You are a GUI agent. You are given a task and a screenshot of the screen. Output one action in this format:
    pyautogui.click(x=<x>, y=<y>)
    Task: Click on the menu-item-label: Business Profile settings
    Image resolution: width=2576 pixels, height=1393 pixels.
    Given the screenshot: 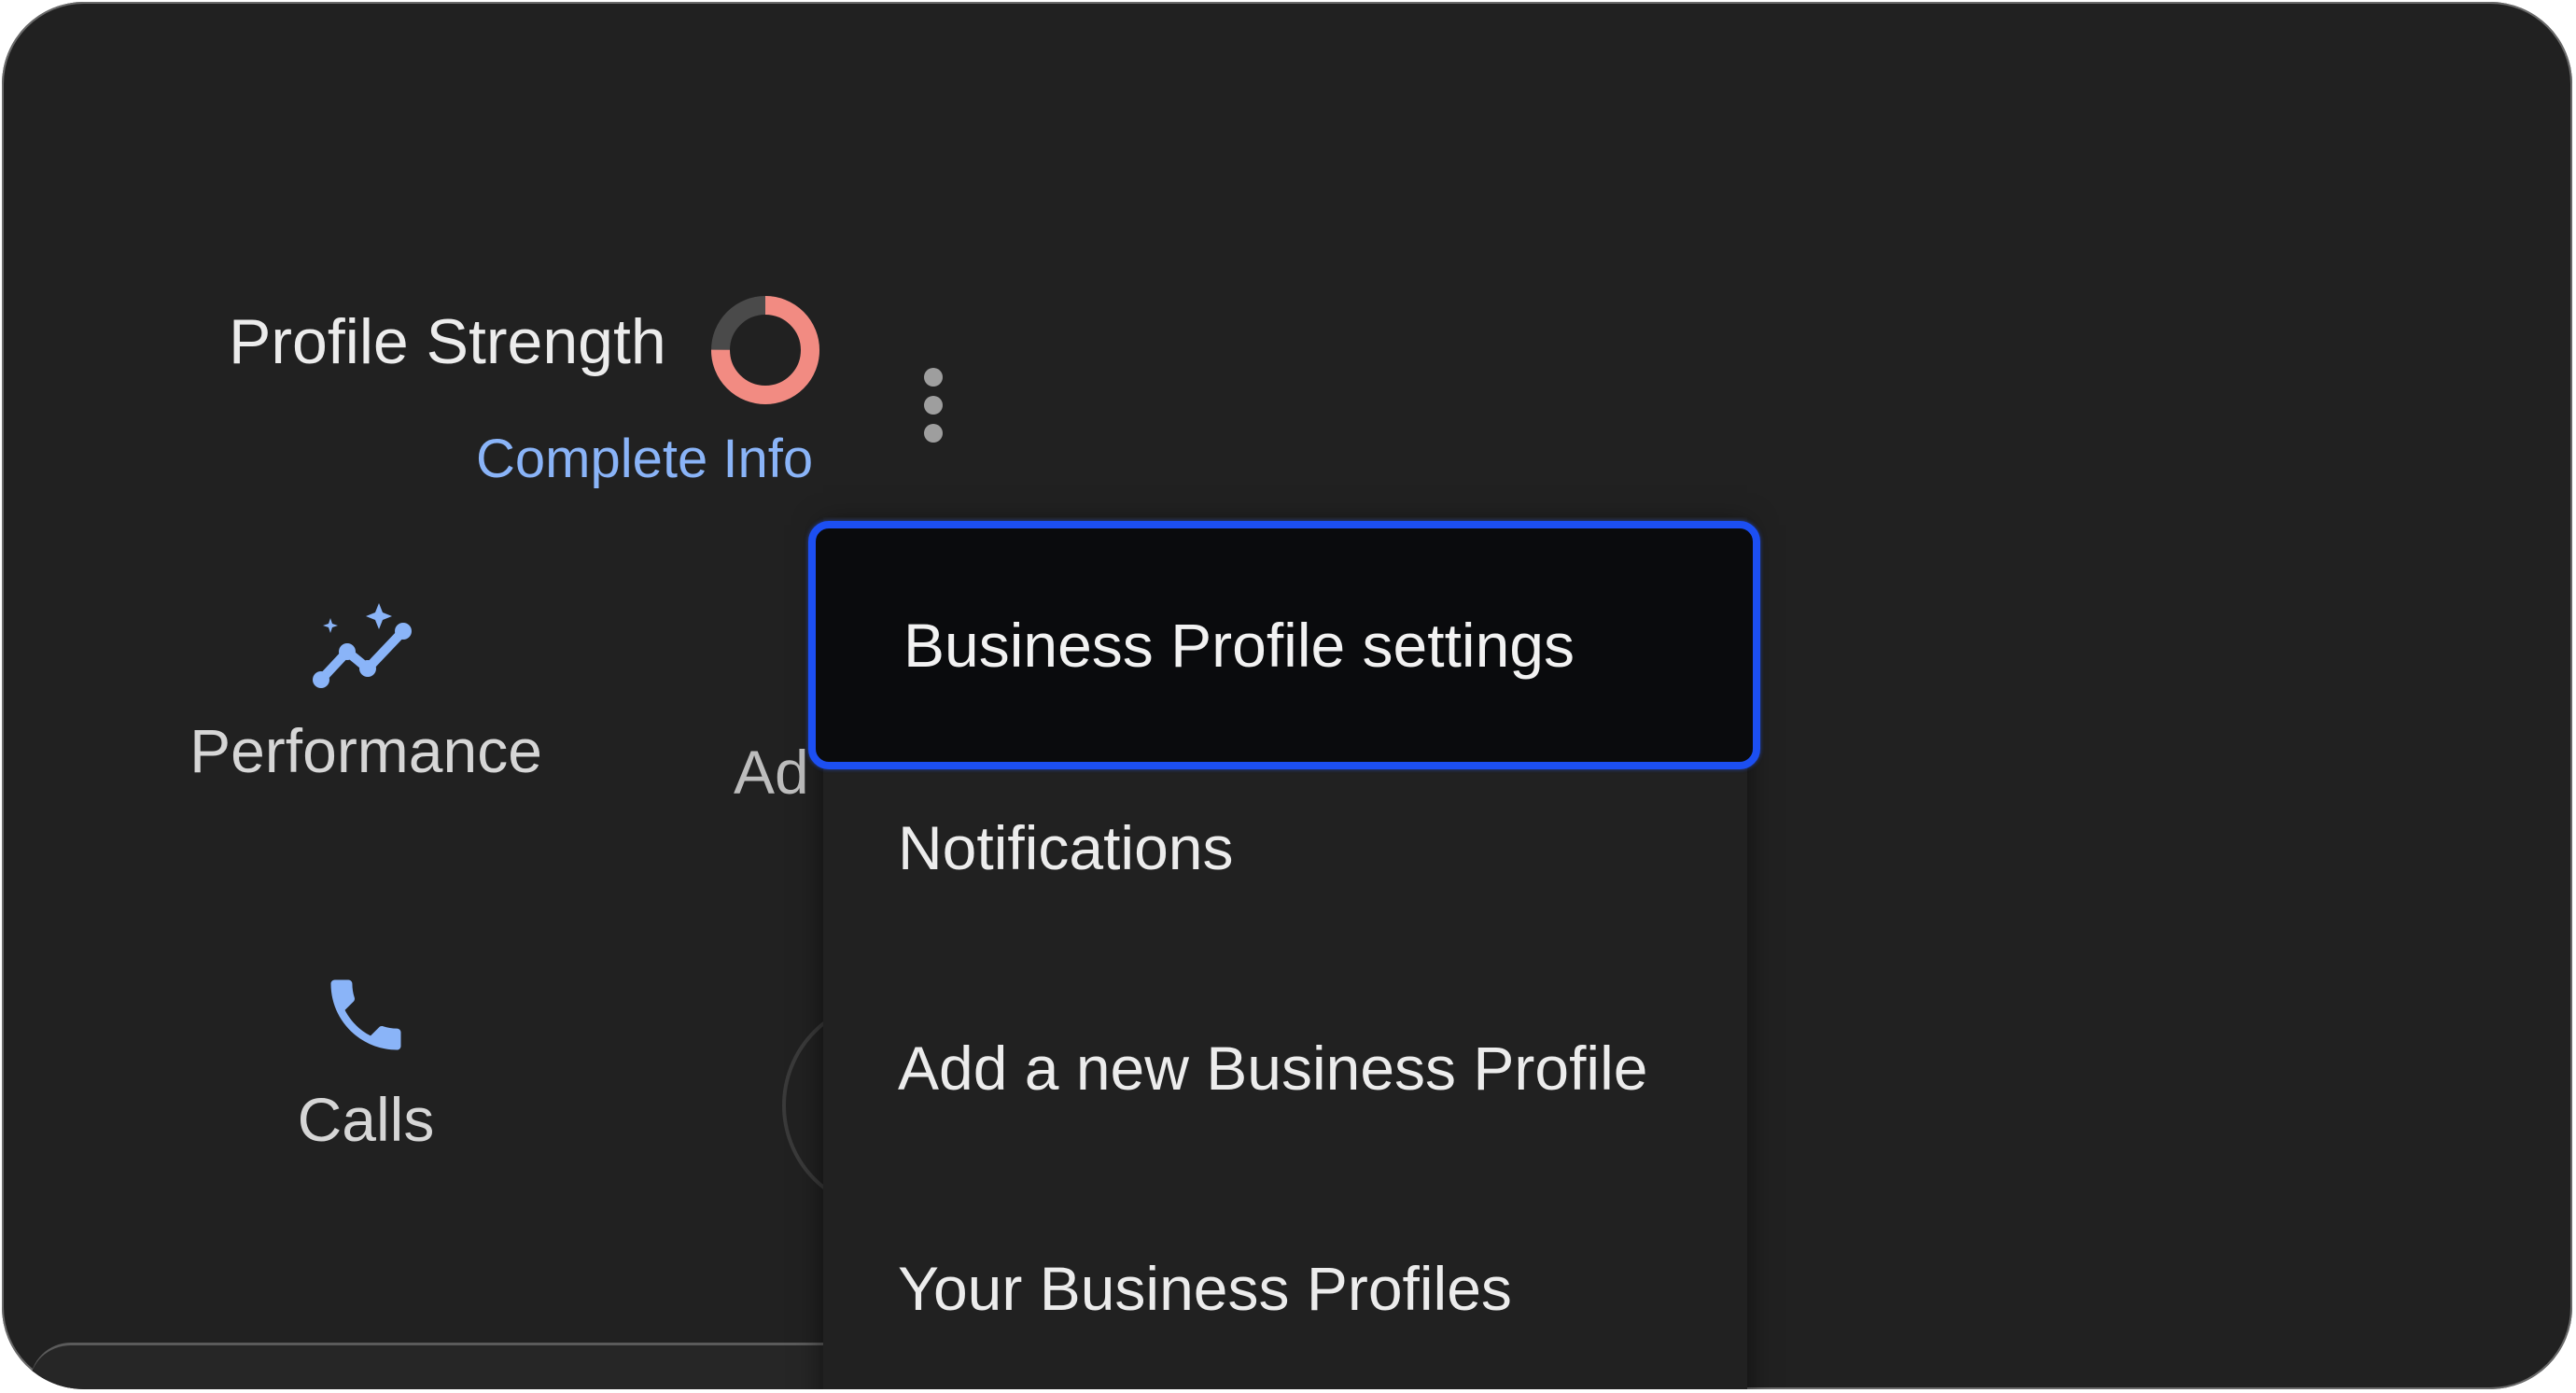 What is the action you would take?
    pyautogui.click(x=1239, y=645)
    